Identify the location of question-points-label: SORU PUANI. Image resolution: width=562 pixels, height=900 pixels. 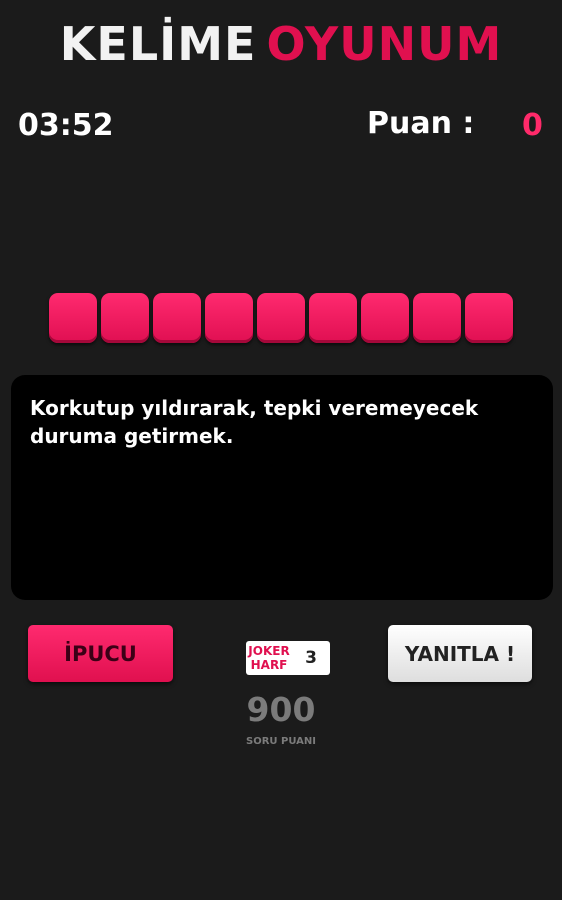
(281, 741).